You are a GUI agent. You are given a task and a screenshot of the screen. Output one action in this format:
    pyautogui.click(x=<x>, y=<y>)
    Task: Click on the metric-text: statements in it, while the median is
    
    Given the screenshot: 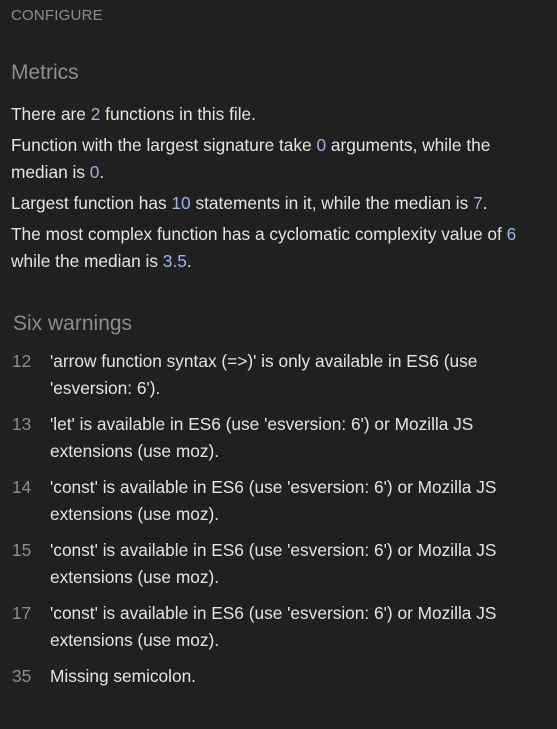 What is the action you would take?
    pyautogui.click(x=332, y=203)
    